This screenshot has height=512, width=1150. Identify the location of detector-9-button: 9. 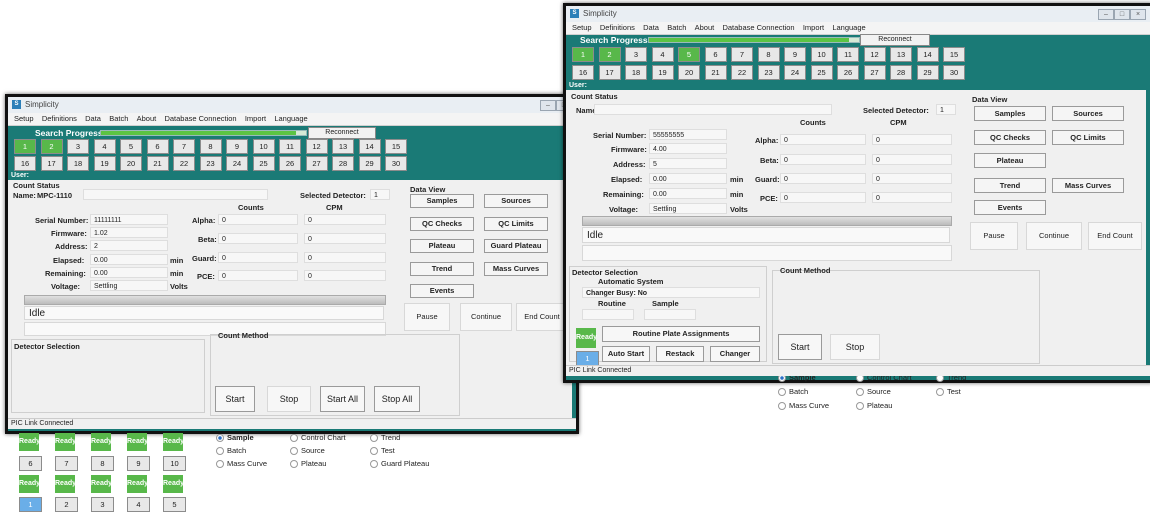
(138, 463).